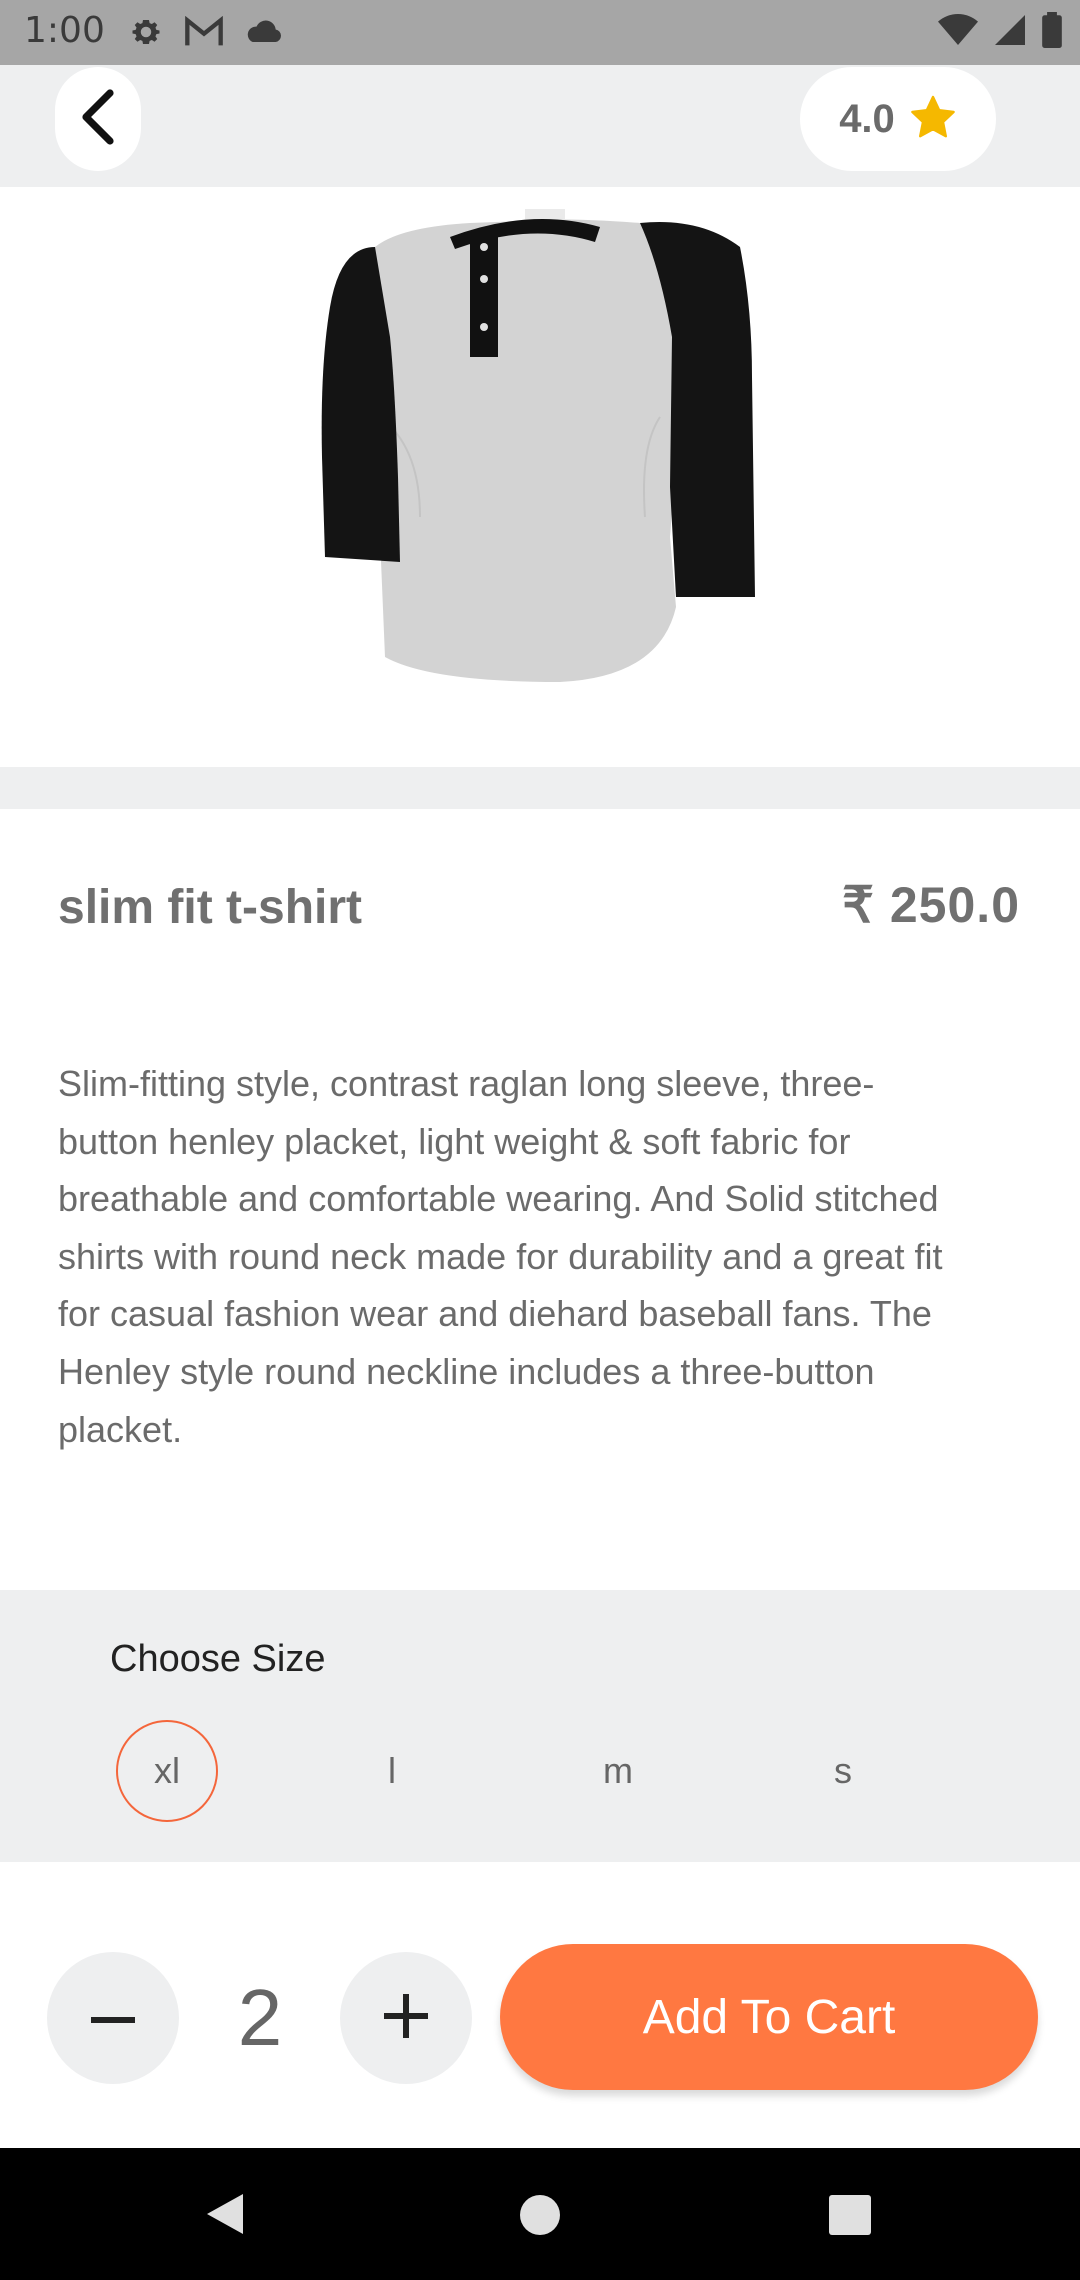 The image size is (1080, 2280). Describe the element at coordinates (540, 788) in the screenshot. I see `divider-band` at that location.